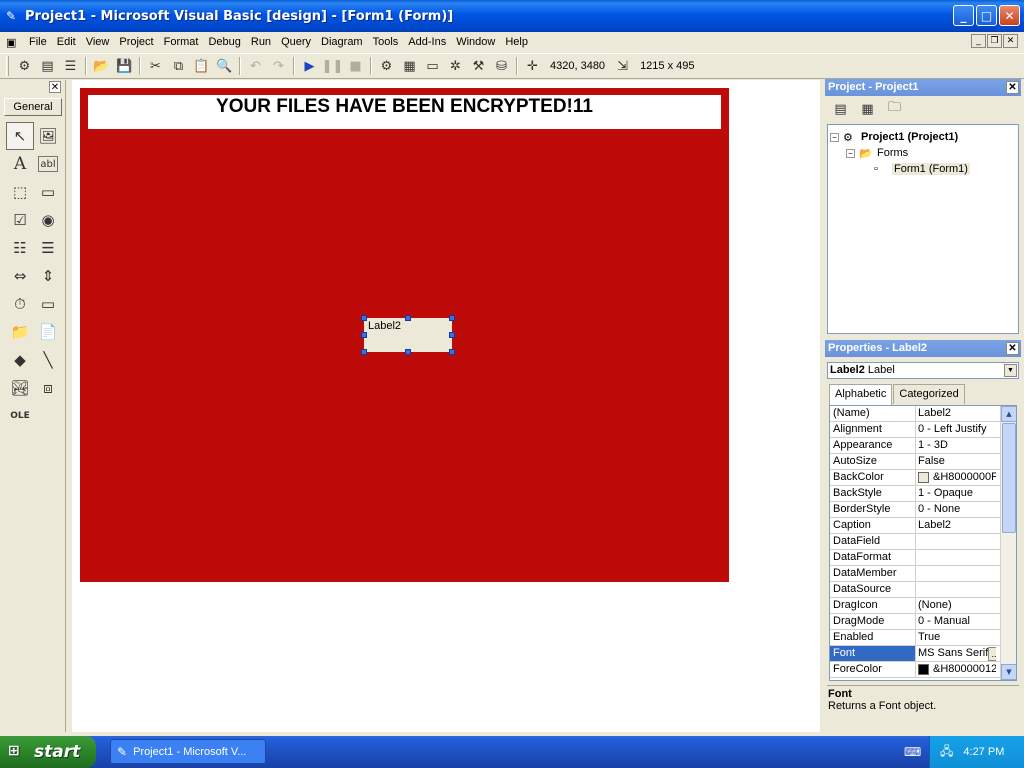  I want to click on tree-node-forms: − 📂 Forms, so click(923, 153).